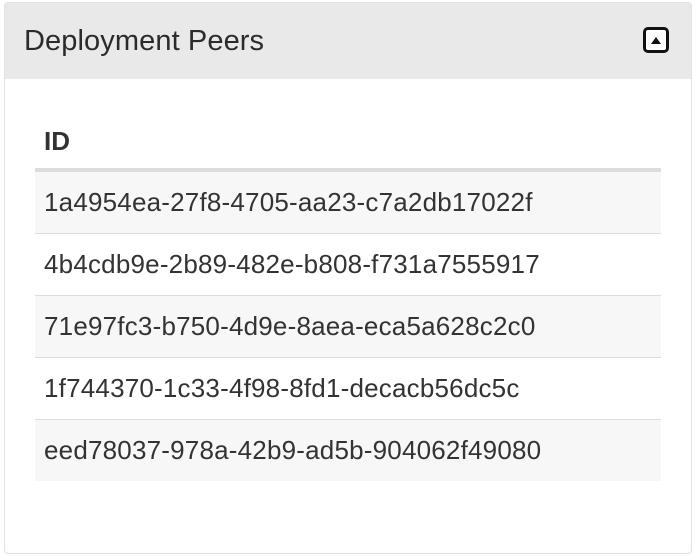 The height and width of the screenshot is (558, 696). I want to click on table-row: 4b4cdb9e-2b89-482e-b808-f731a7555917, so click(348, 264).